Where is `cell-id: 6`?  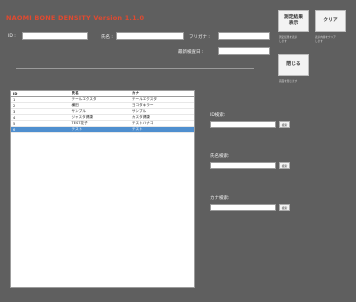
cell-id: 6 is located at coordinates (40, 129).